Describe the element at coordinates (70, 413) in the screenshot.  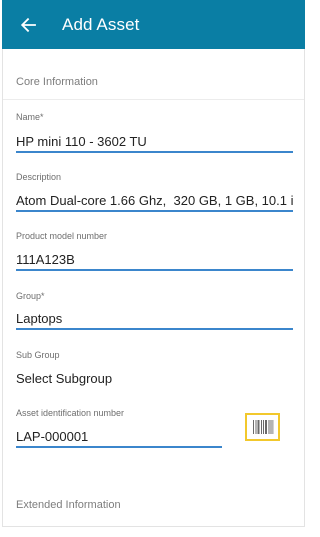
I see `asset-id-label: Asset identification number` at that location.